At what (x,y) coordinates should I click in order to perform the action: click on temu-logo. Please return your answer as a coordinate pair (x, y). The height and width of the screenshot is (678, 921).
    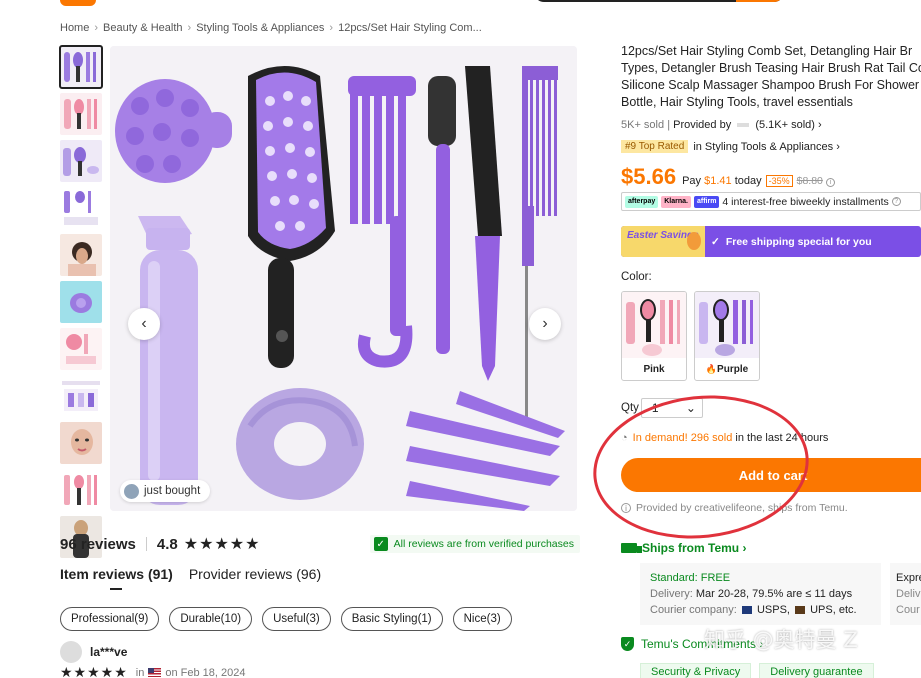
    Looking at the image, I should click on (78, 3).